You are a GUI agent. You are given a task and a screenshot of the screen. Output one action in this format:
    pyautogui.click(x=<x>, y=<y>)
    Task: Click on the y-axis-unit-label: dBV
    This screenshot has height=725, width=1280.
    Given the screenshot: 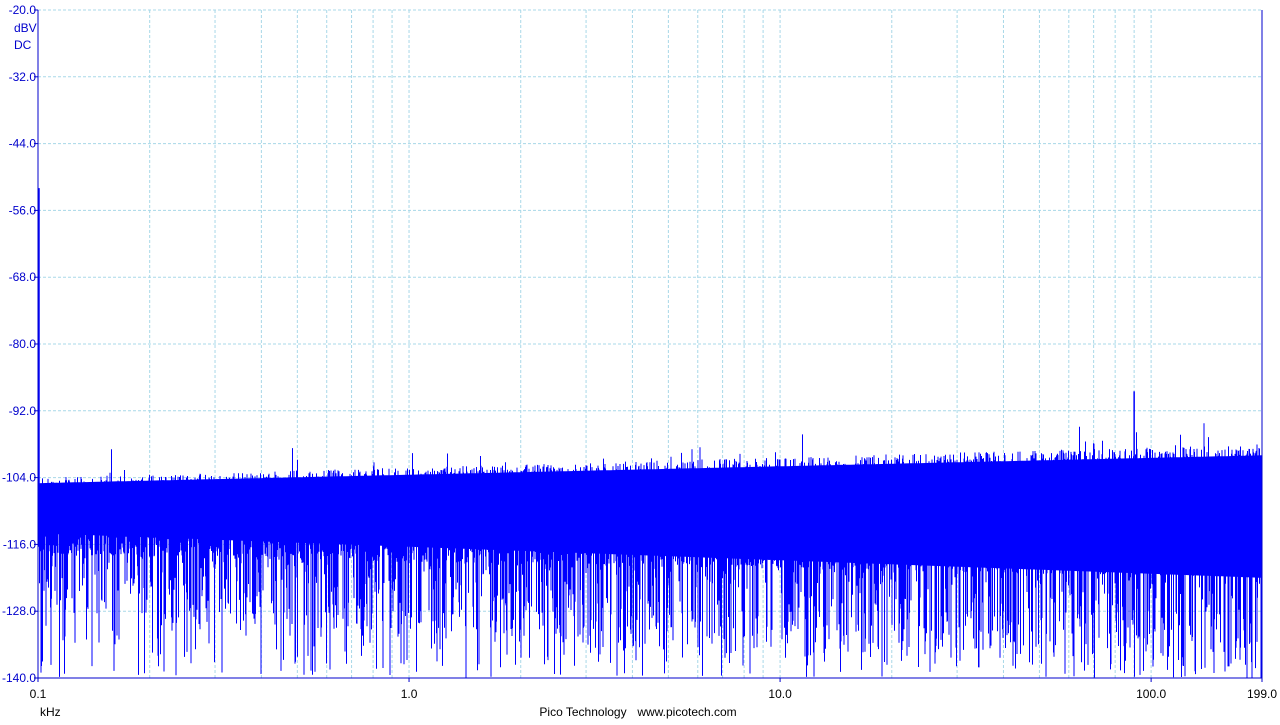 What is the action you would take?
    pyautogui.click(x=25, y=28)
    